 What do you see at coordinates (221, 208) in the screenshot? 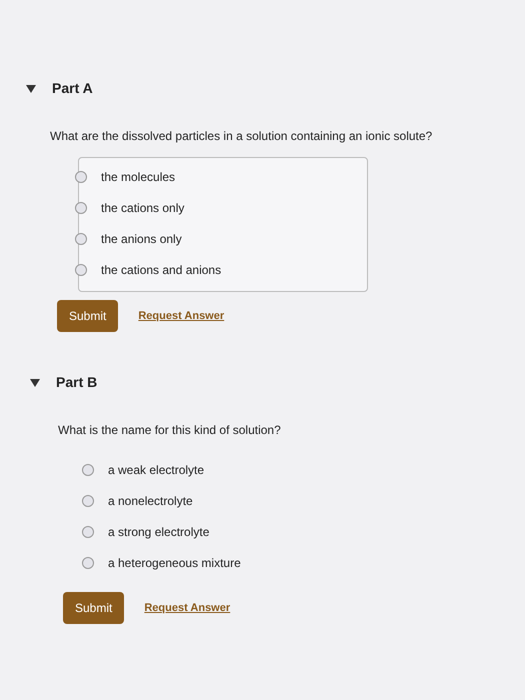
I see `radio-option: the cations only` at bounding box center [221, 208].